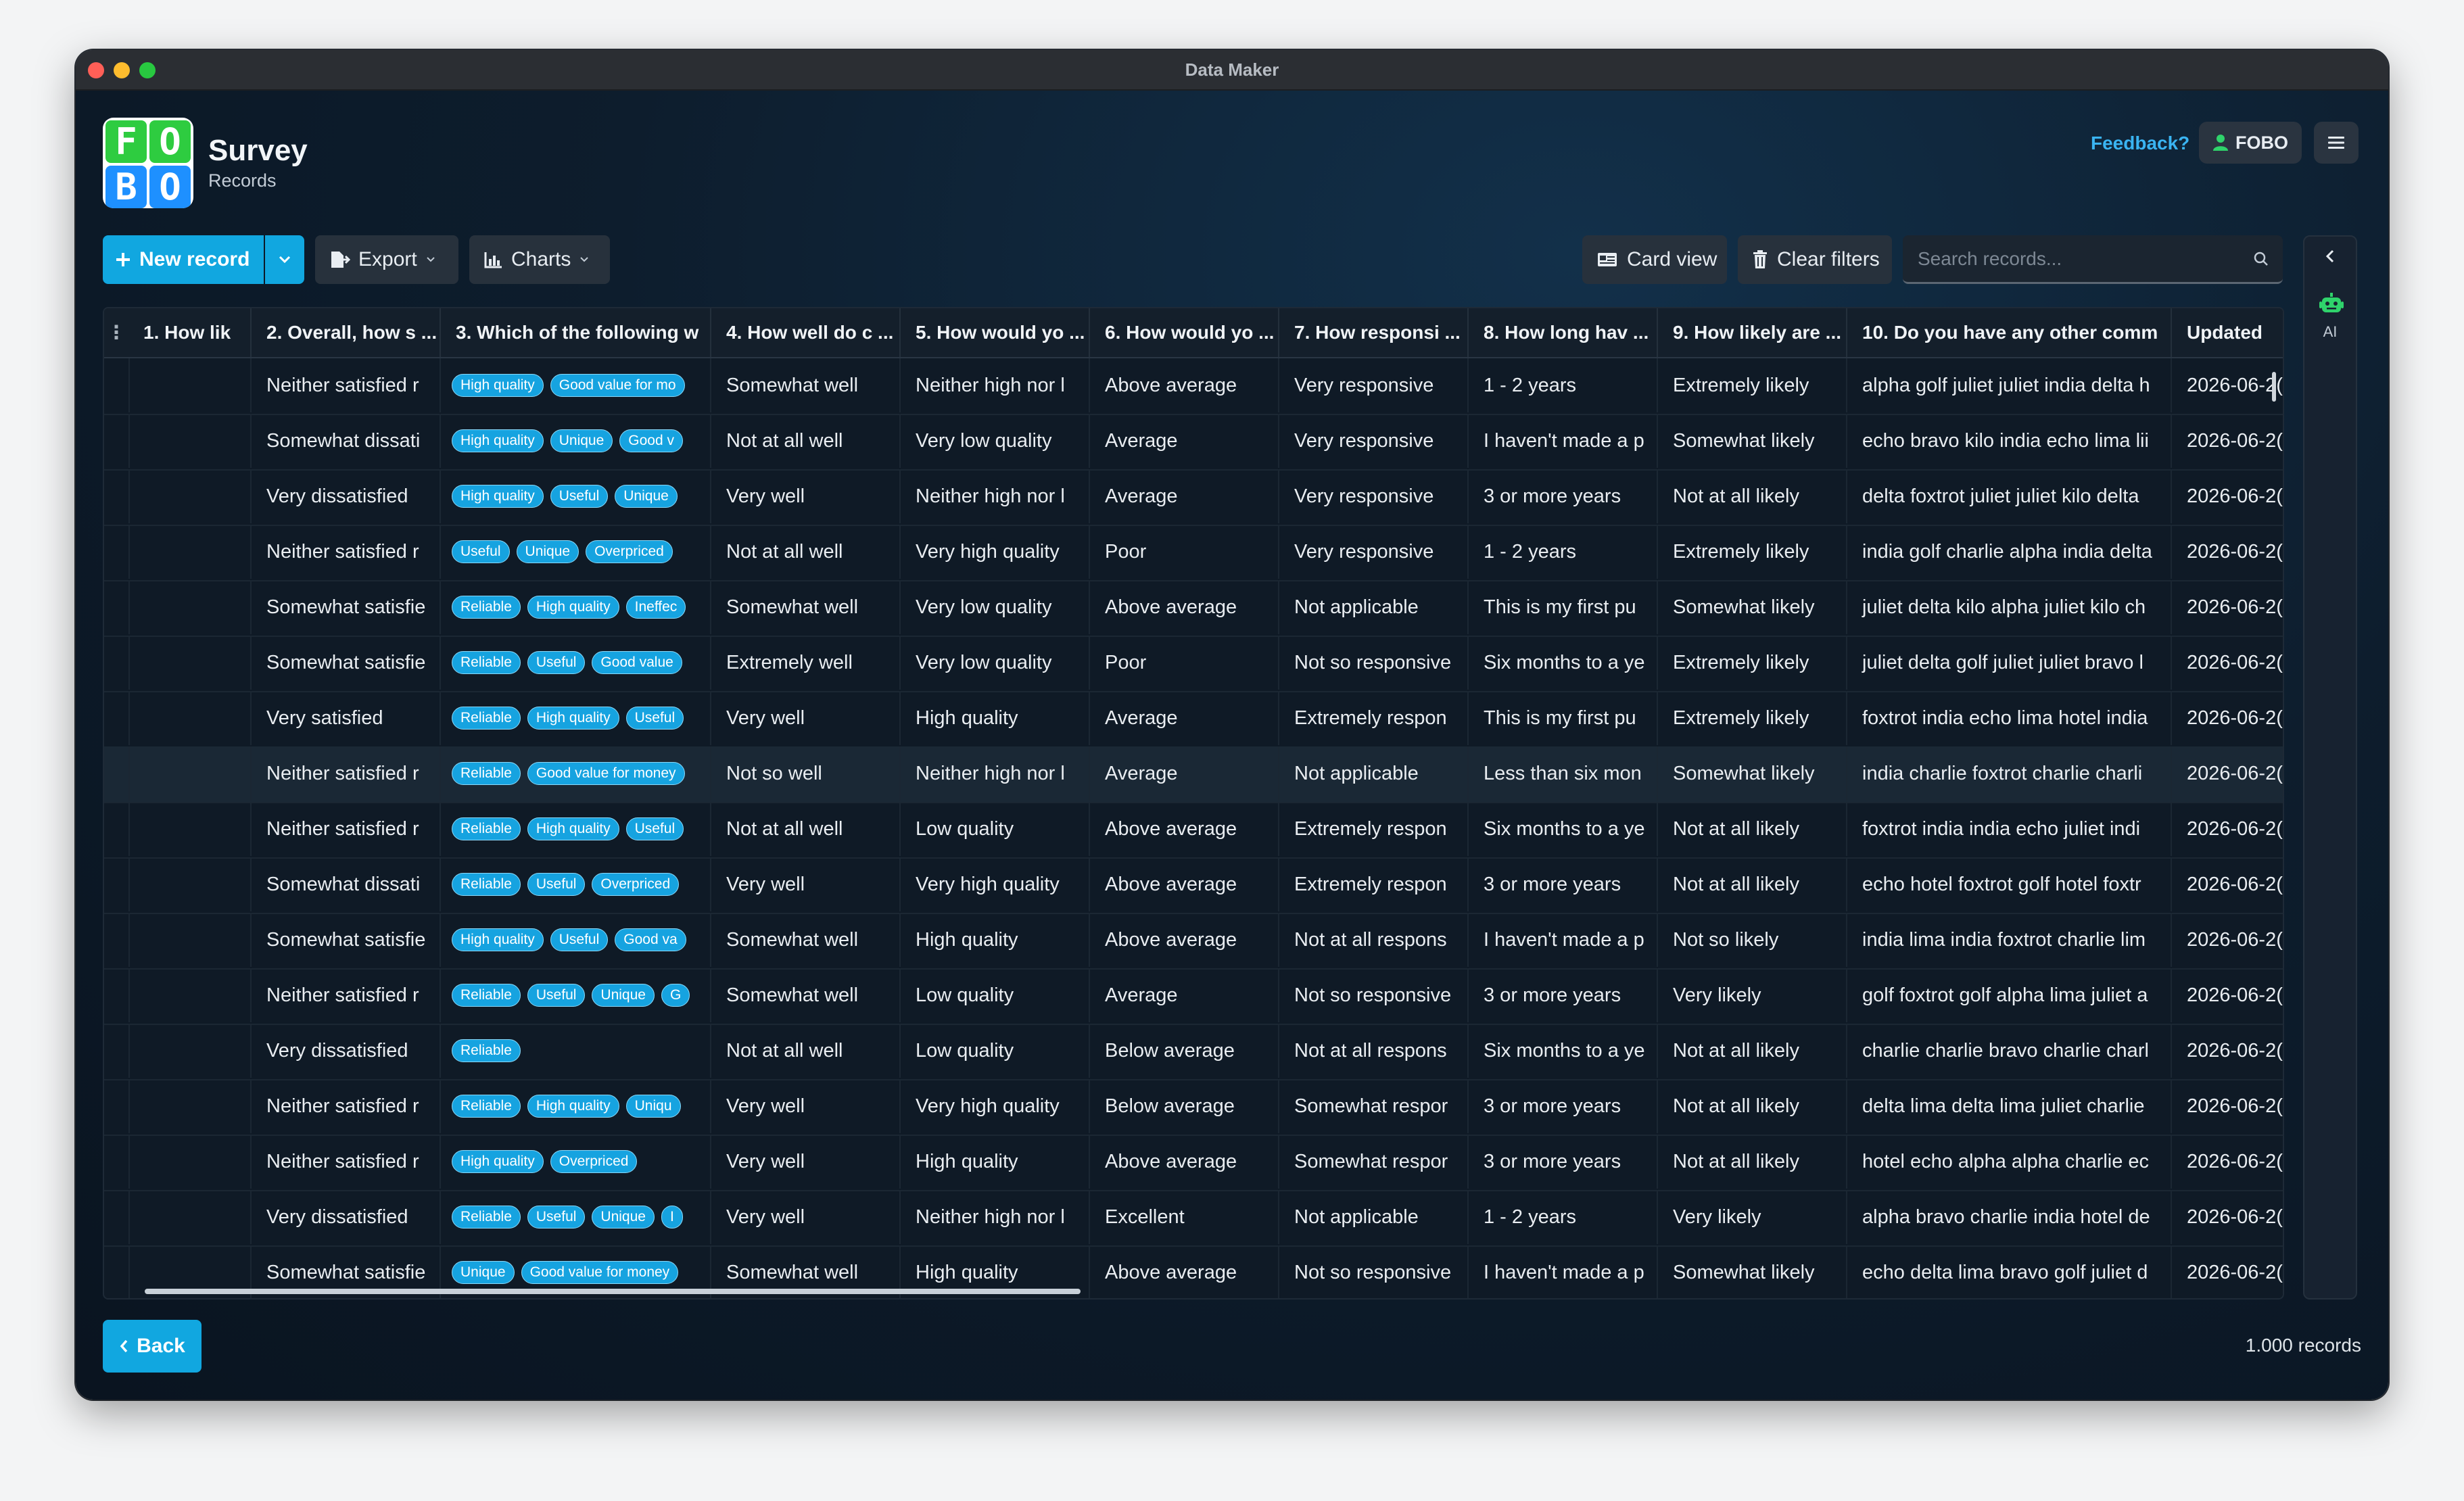  What do you see at coordinates (345, 441) in the screenshot?
I see `table-cell: Somewhat dissati` at bounding box center [345, 441].